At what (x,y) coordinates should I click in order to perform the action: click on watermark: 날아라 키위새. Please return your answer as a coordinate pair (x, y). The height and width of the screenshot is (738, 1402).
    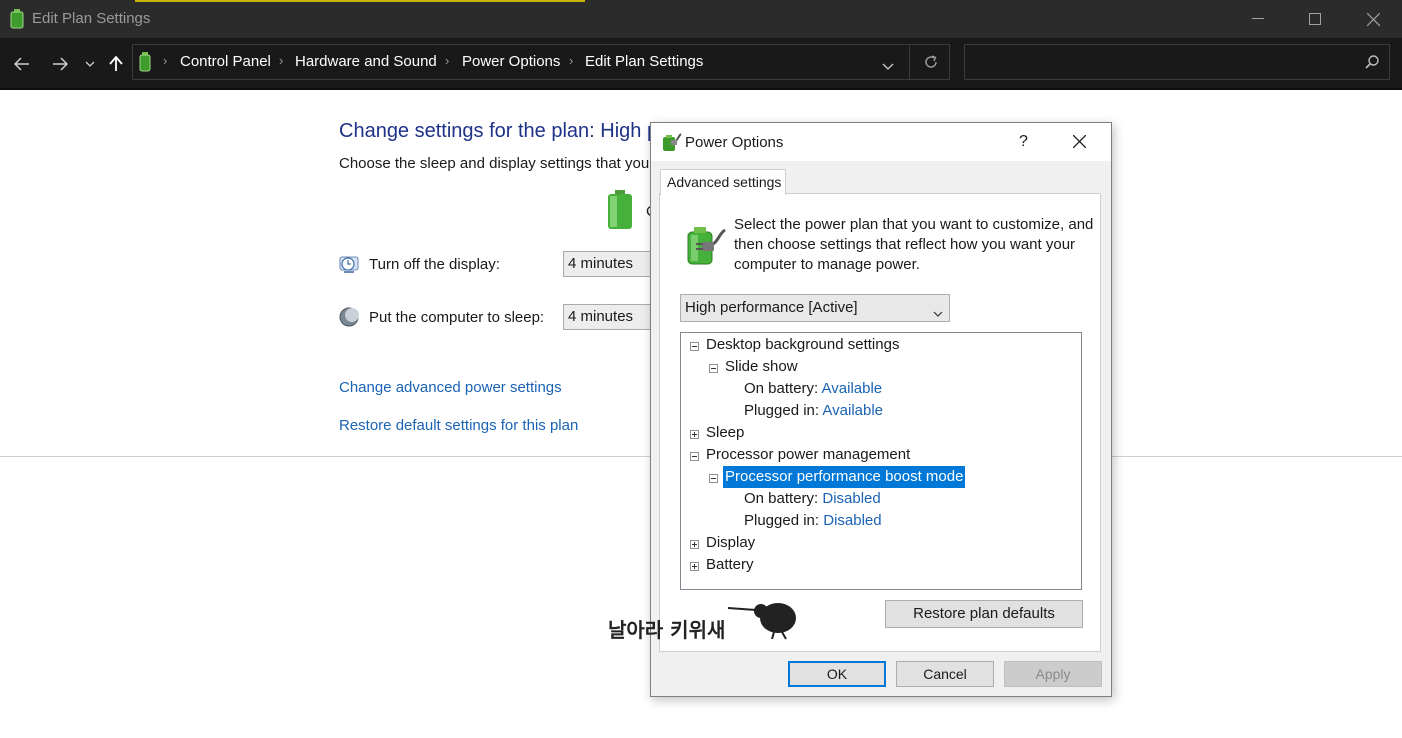
    Looking at the image, I should click on (703, 619).